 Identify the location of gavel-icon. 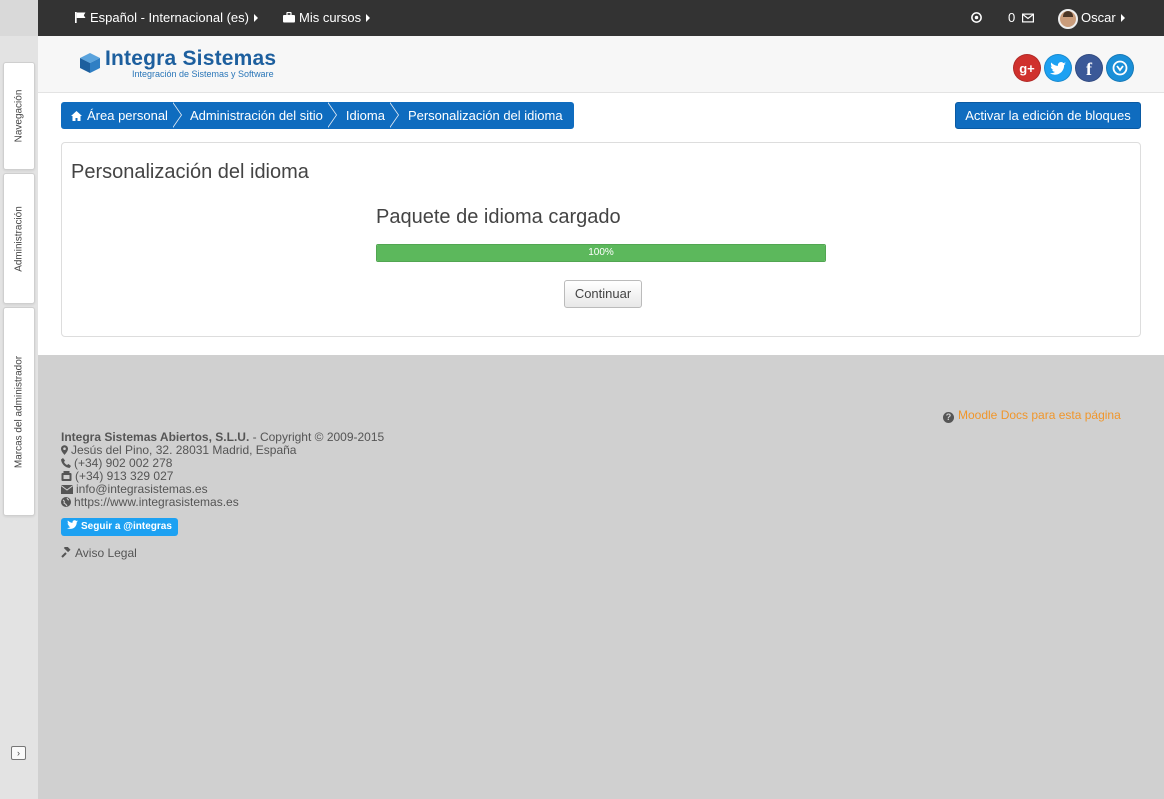
(66, 552).